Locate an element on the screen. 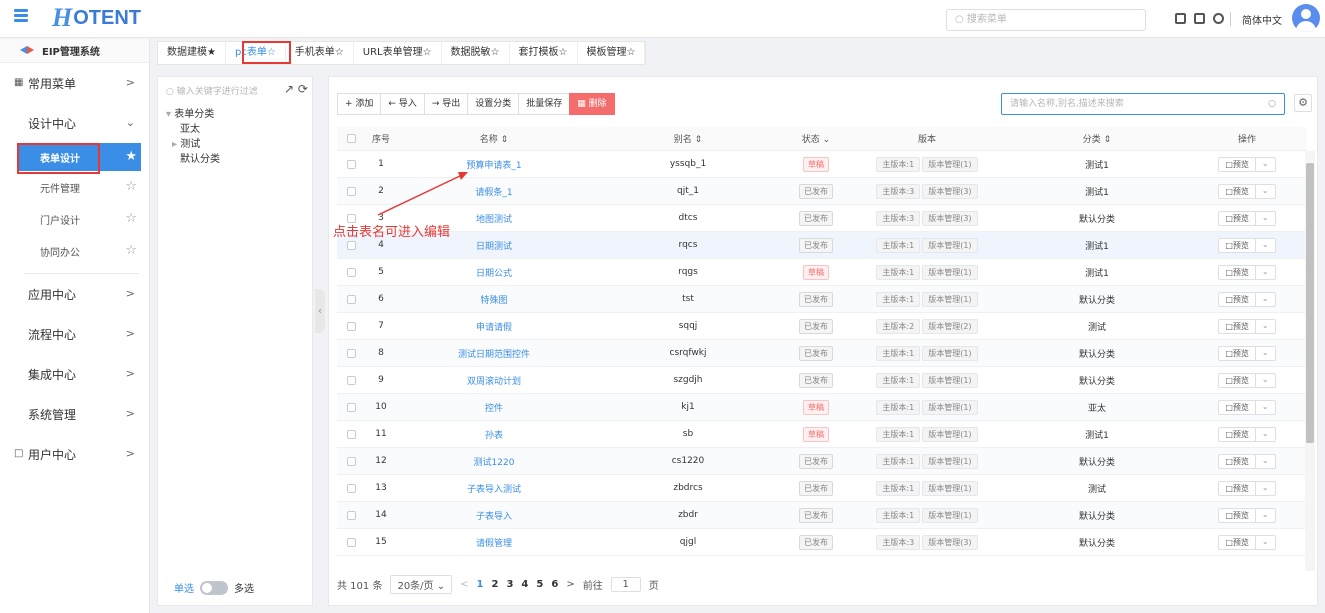 The image size is (1325, 613). sidebar-item-office: 协同办公 ☆ is located at coordinates (74, 251).